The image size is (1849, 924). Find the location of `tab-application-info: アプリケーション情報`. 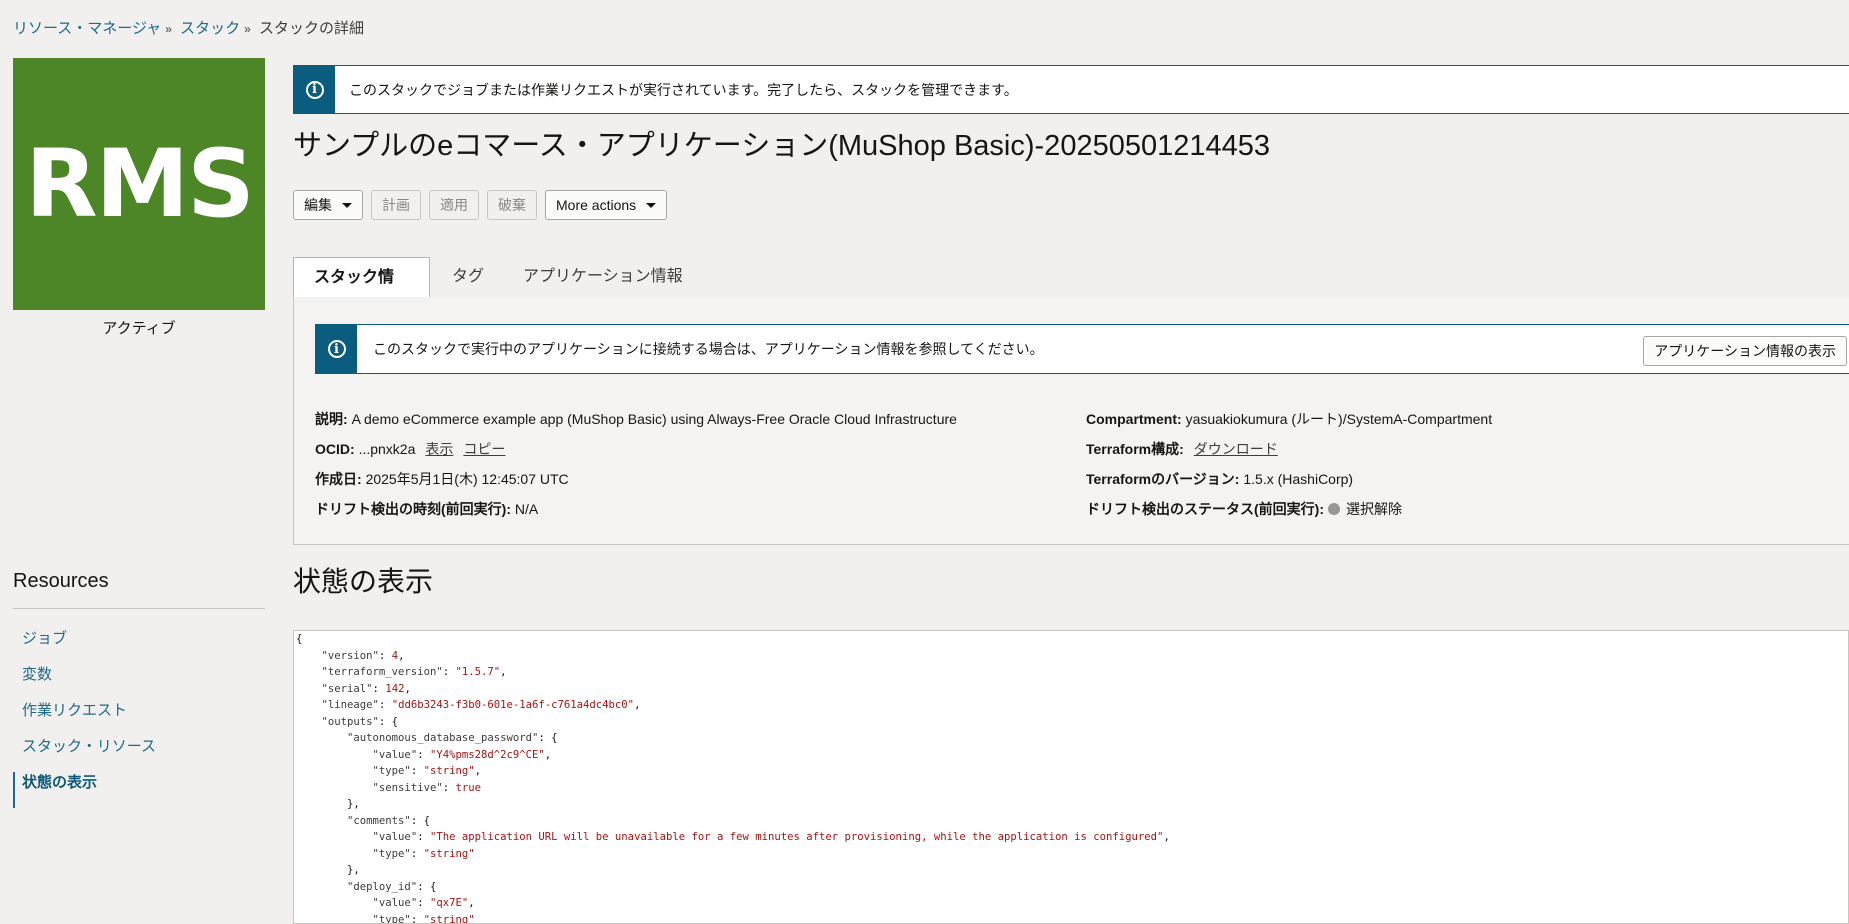

tab-application-info: アプリケーション情報 is located at coordinates (603, 277).